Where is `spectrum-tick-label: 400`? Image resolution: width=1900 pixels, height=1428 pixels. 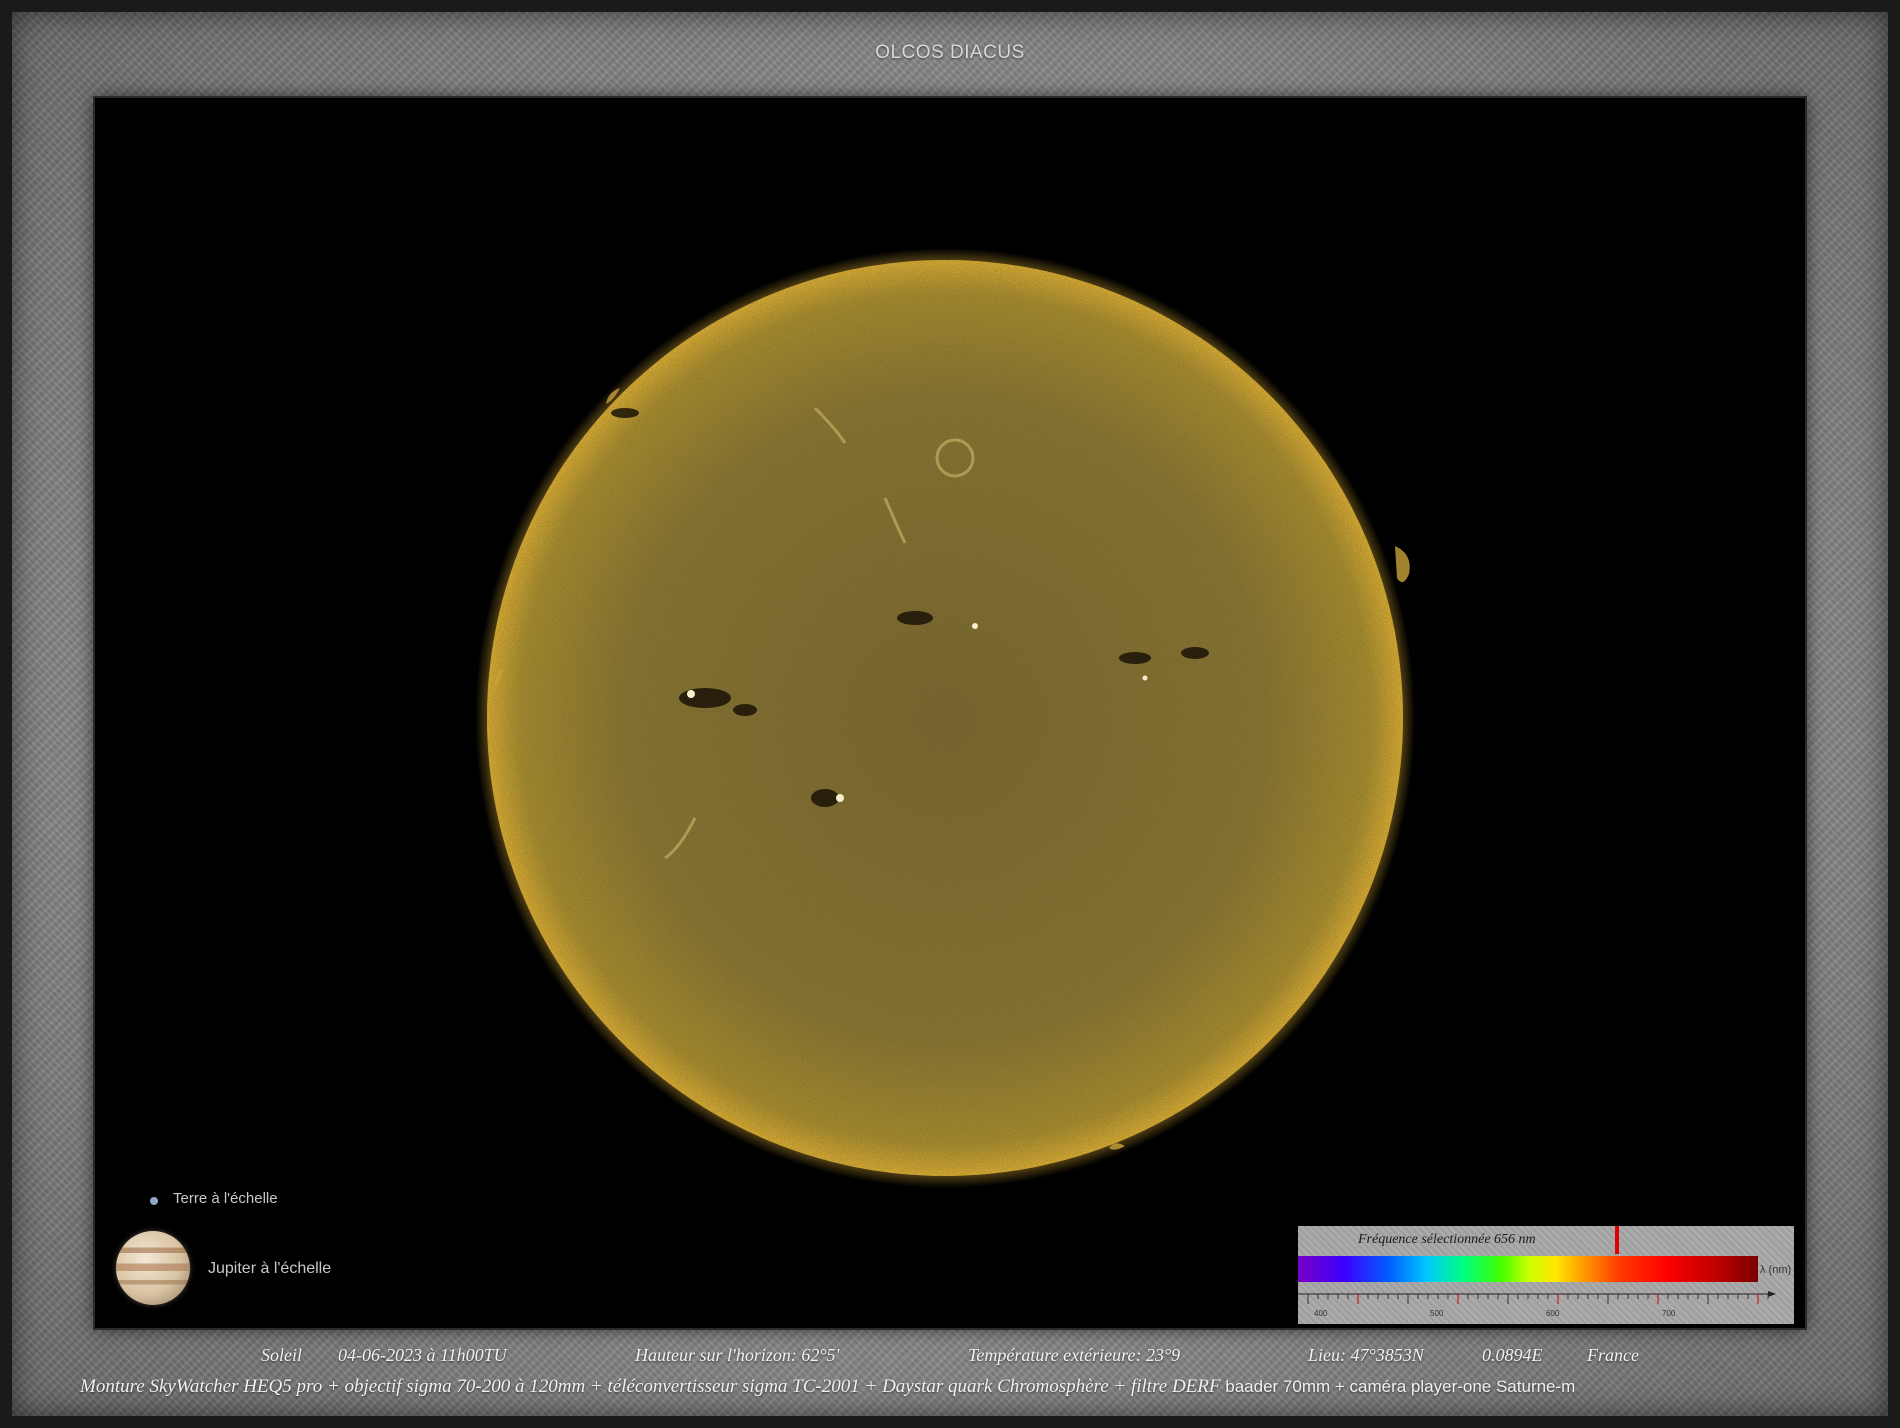 spectrum-tick-label: 400 is located at coordinates (1321, 1313).